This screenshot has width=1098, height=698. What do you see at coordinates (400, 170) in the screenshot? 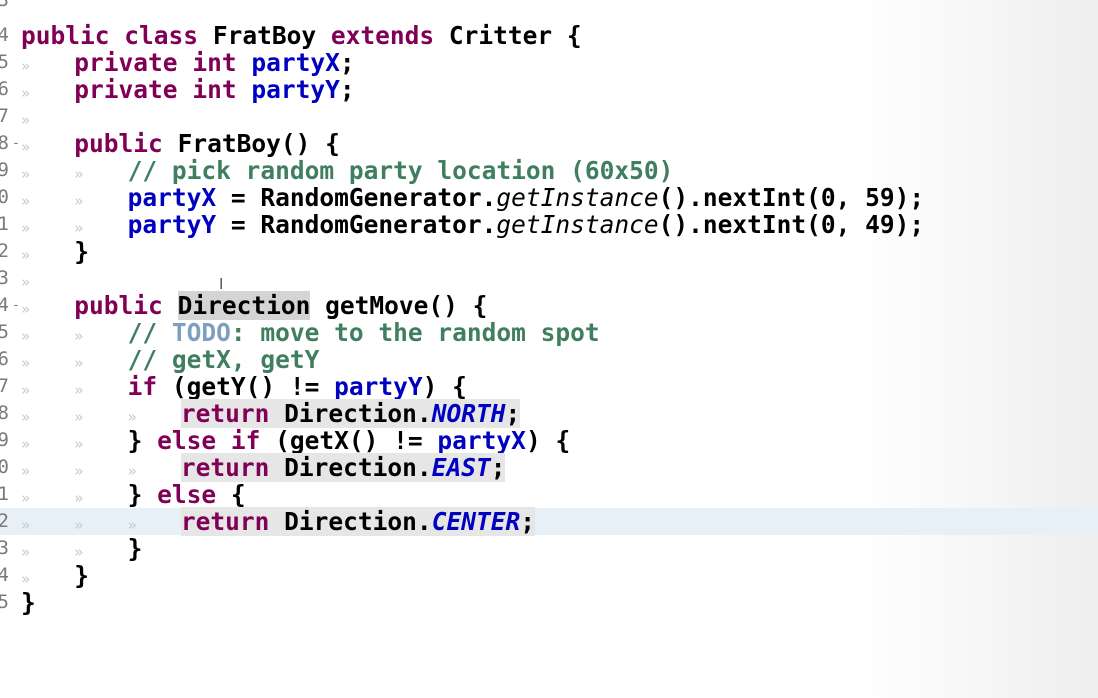
I see `comment: // pick random party location (60x50)` at bounding box center [400, 170].